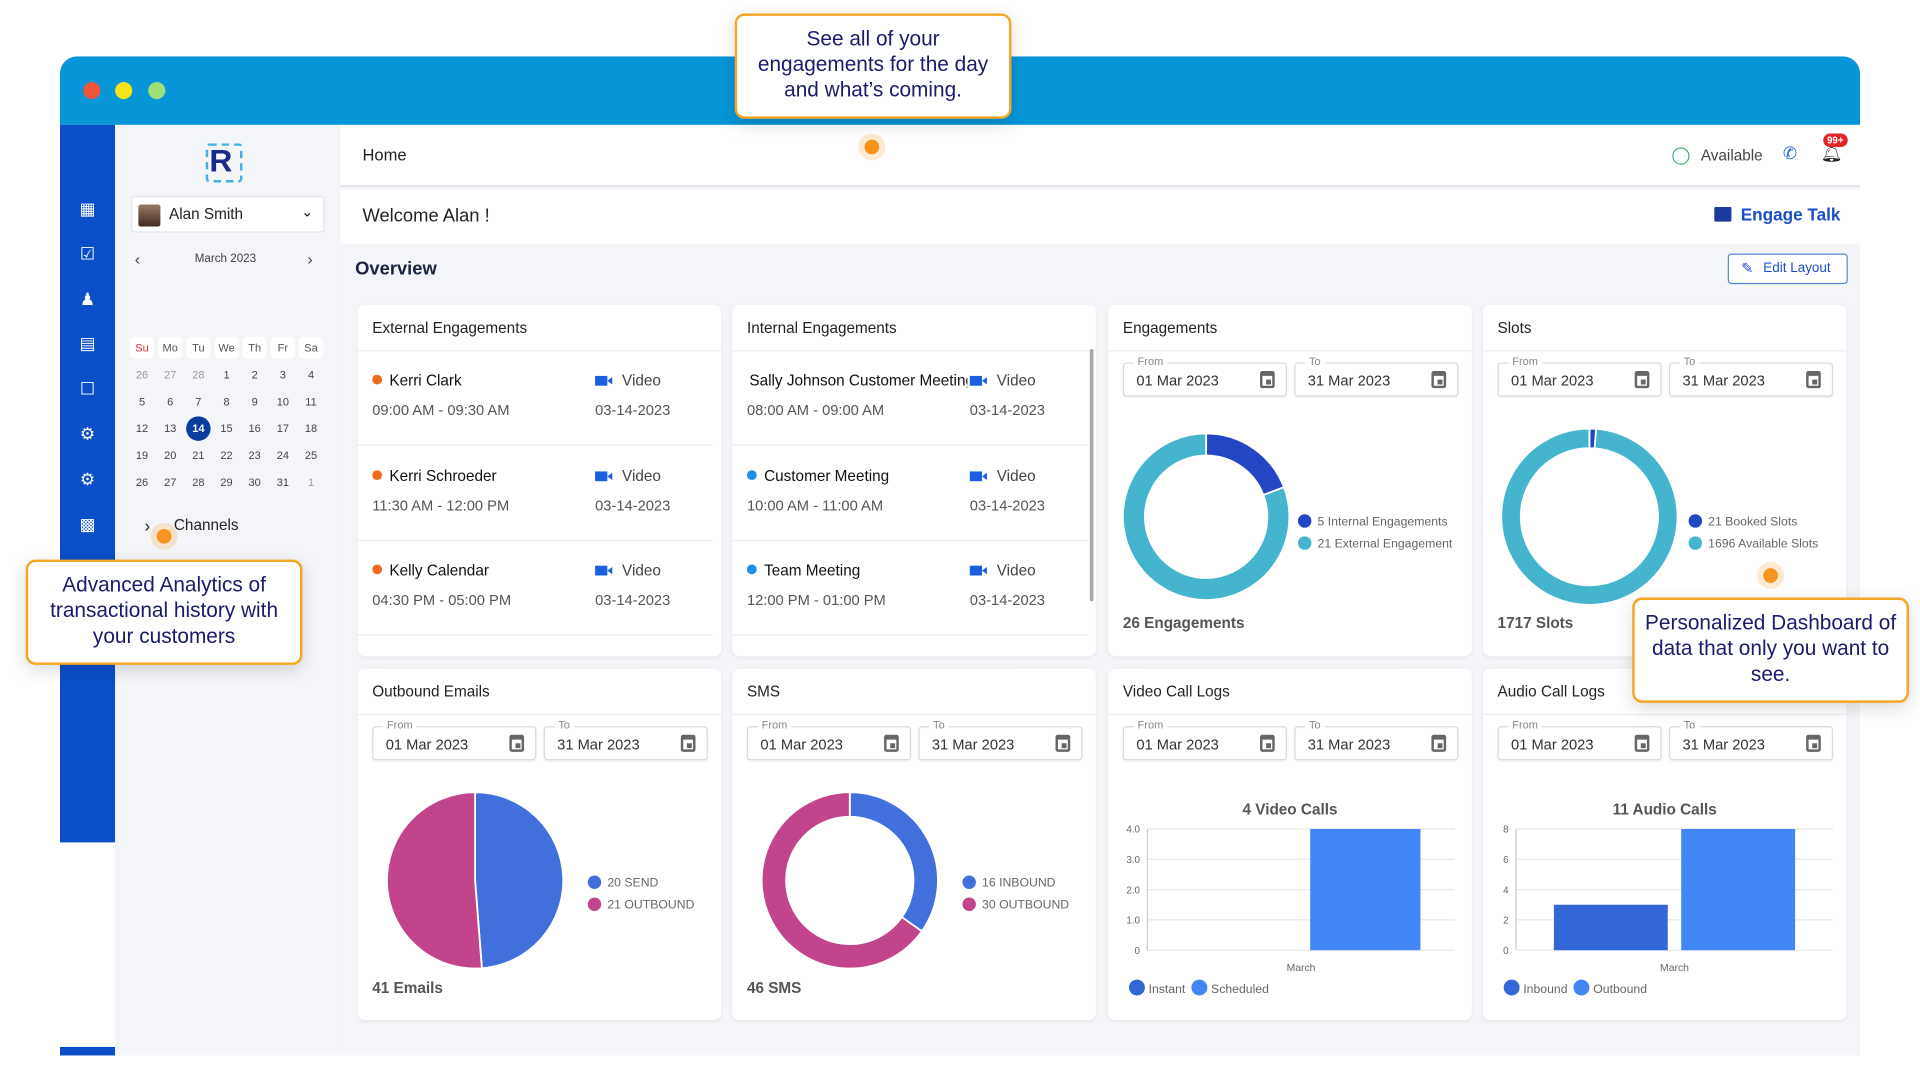 The image size is (1920, 1080). What do you see at coordinates (87, 344) in the screenshot?
I see `calendar-icon: ▤` at bounding box center [87, 344].